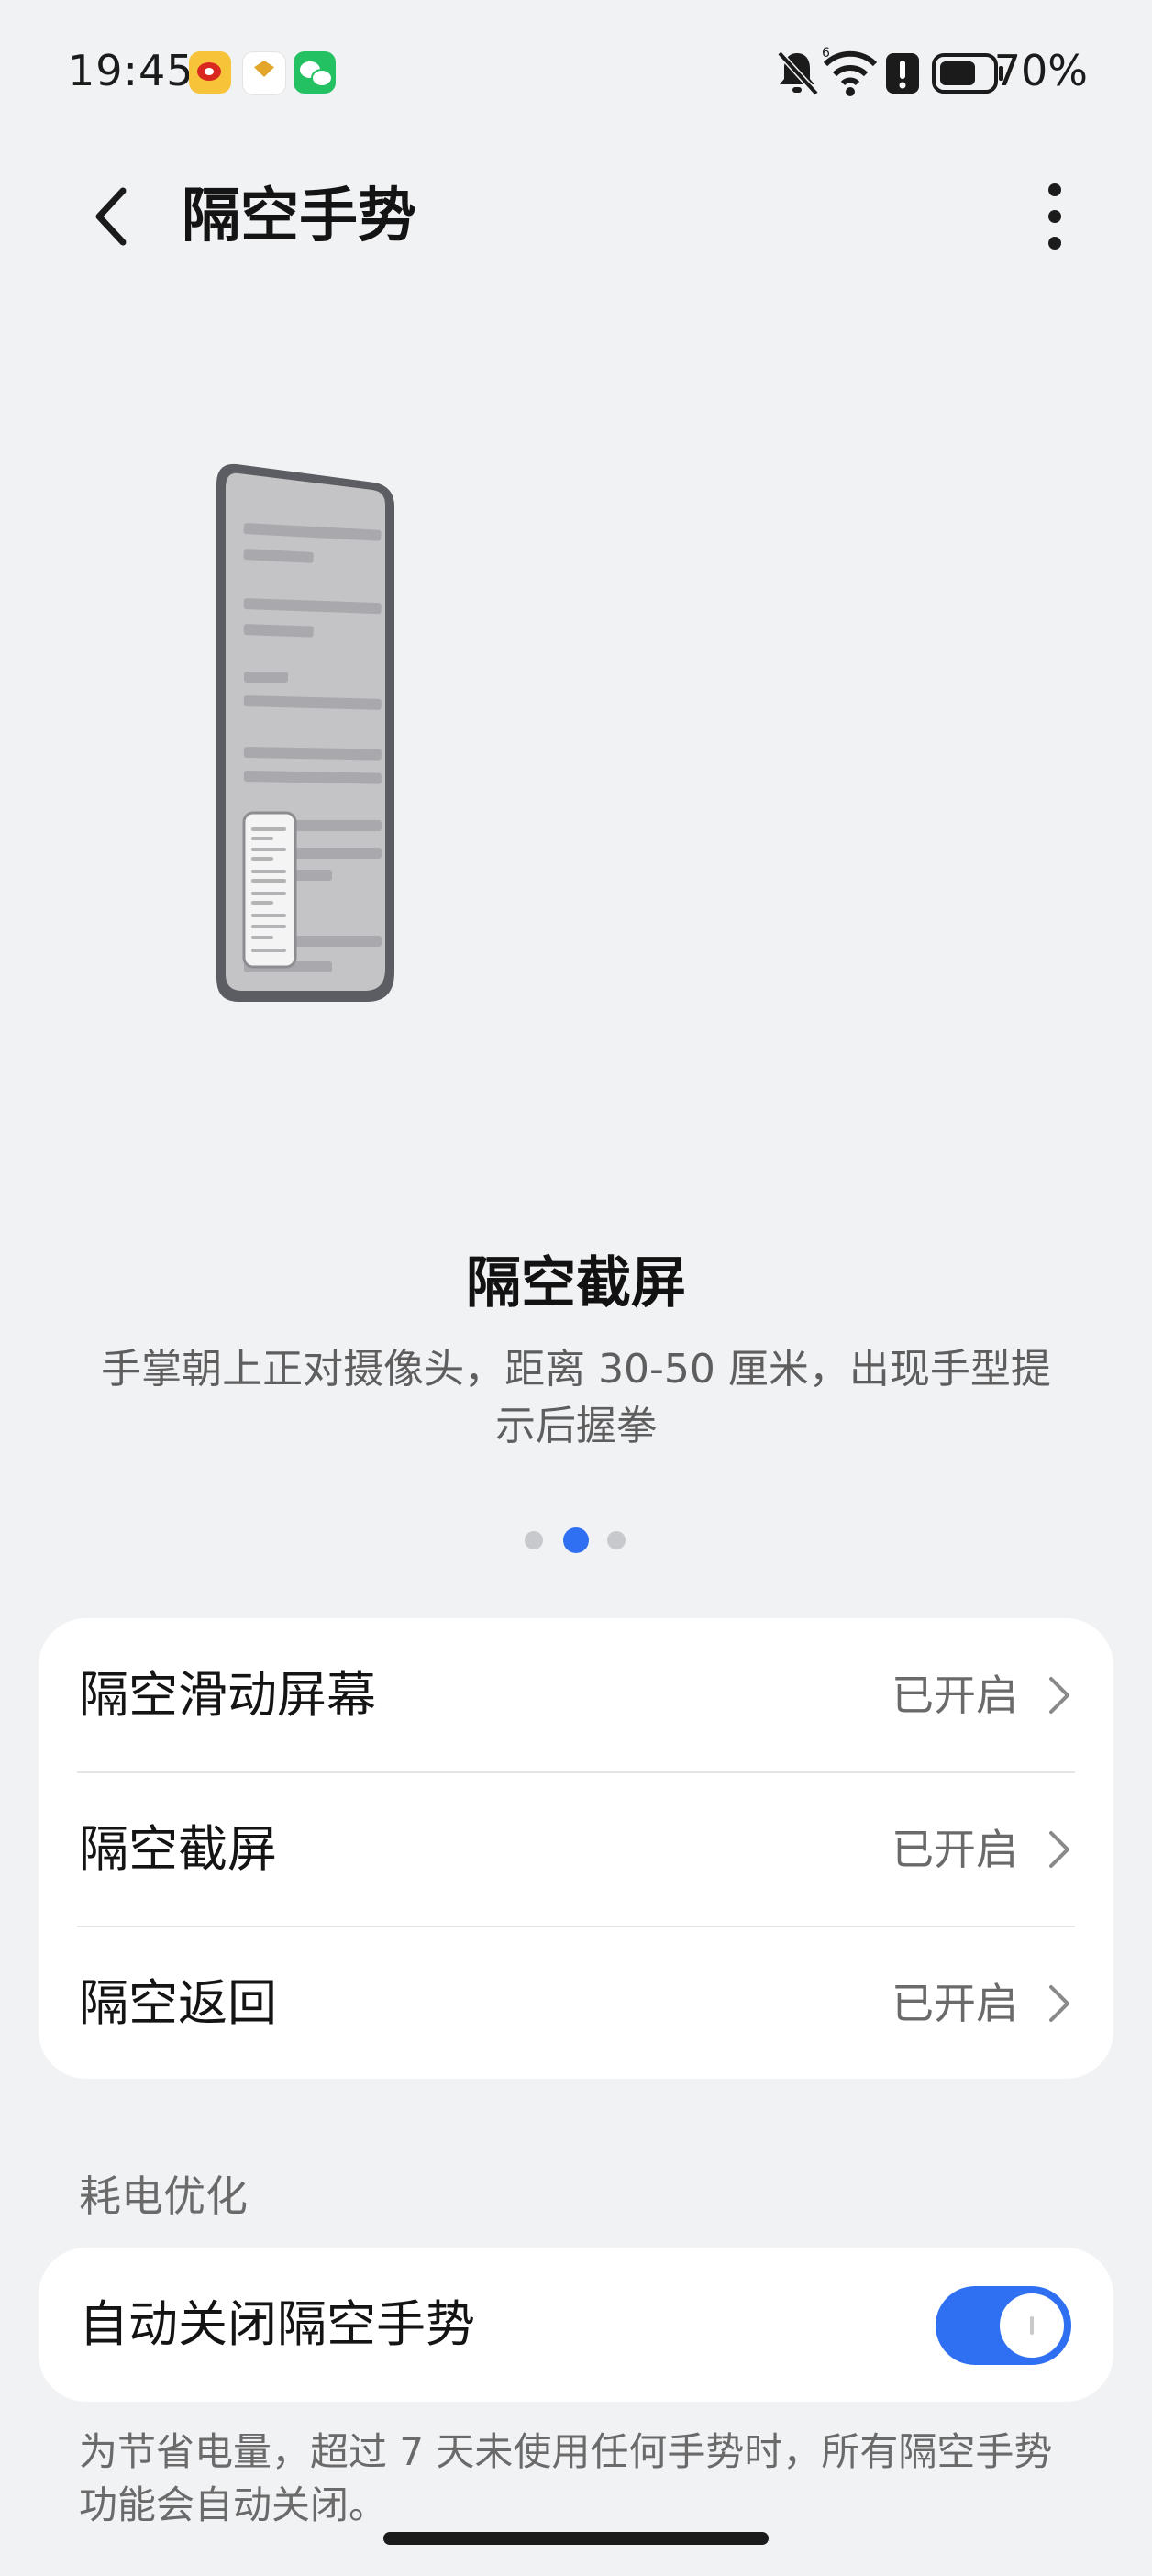 The image size is (1152, 2576). I want to click on power-note: 为节省电量，超过 7 天未使用任何手势时，所有隔空手势功能会自动关闭。, so click(566, 2478).